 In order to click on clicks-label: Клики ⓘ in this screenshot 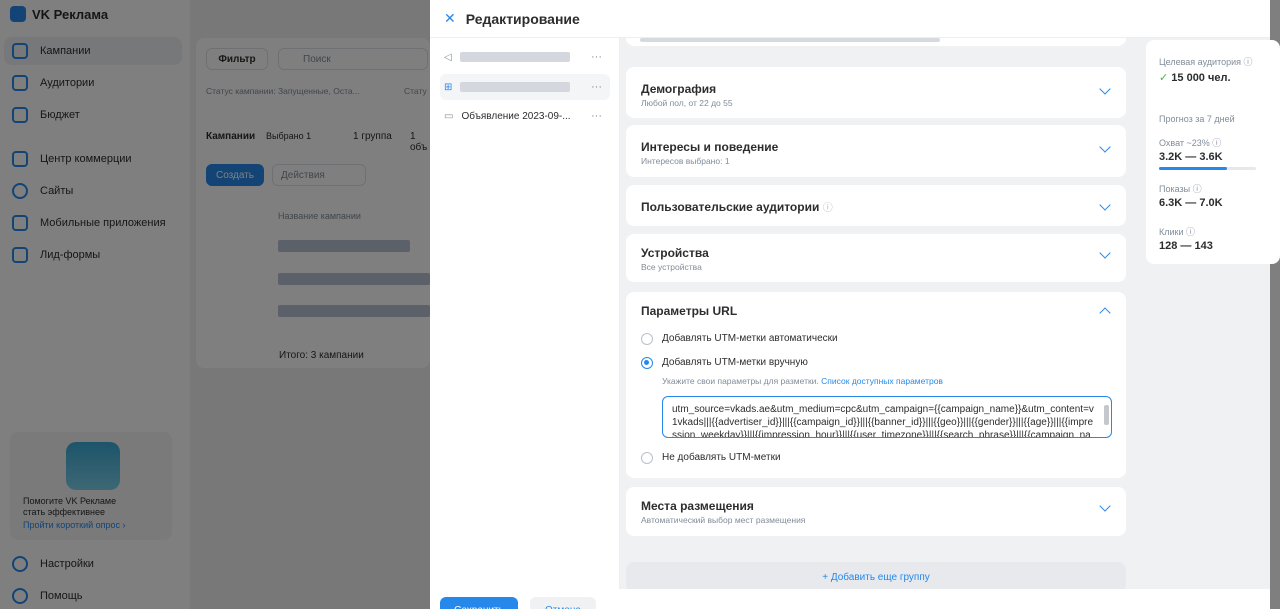, I will do `click(1177, 232)`.